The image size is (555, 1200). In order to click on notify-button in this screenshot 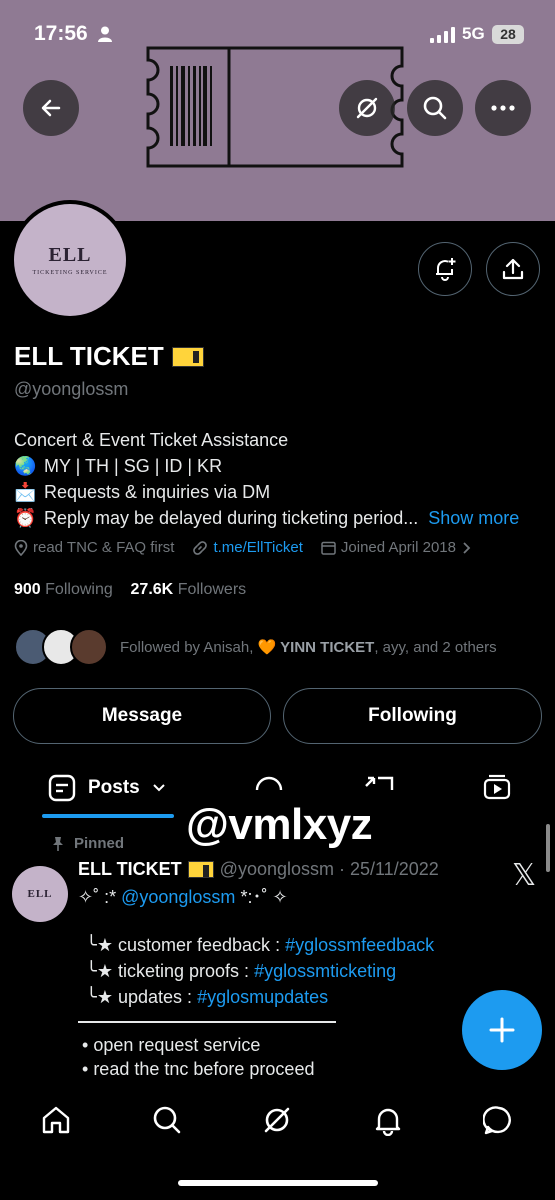, I will do `click(445, 269)`.